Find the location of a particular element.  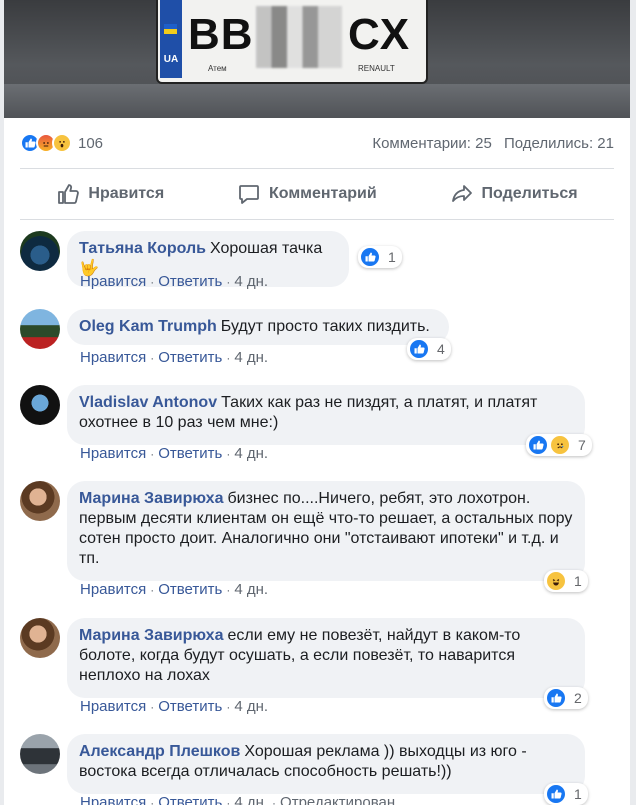

engagement-stats: Комментарии: 25 Поделились: 21 is located at coordinates (489, 143).